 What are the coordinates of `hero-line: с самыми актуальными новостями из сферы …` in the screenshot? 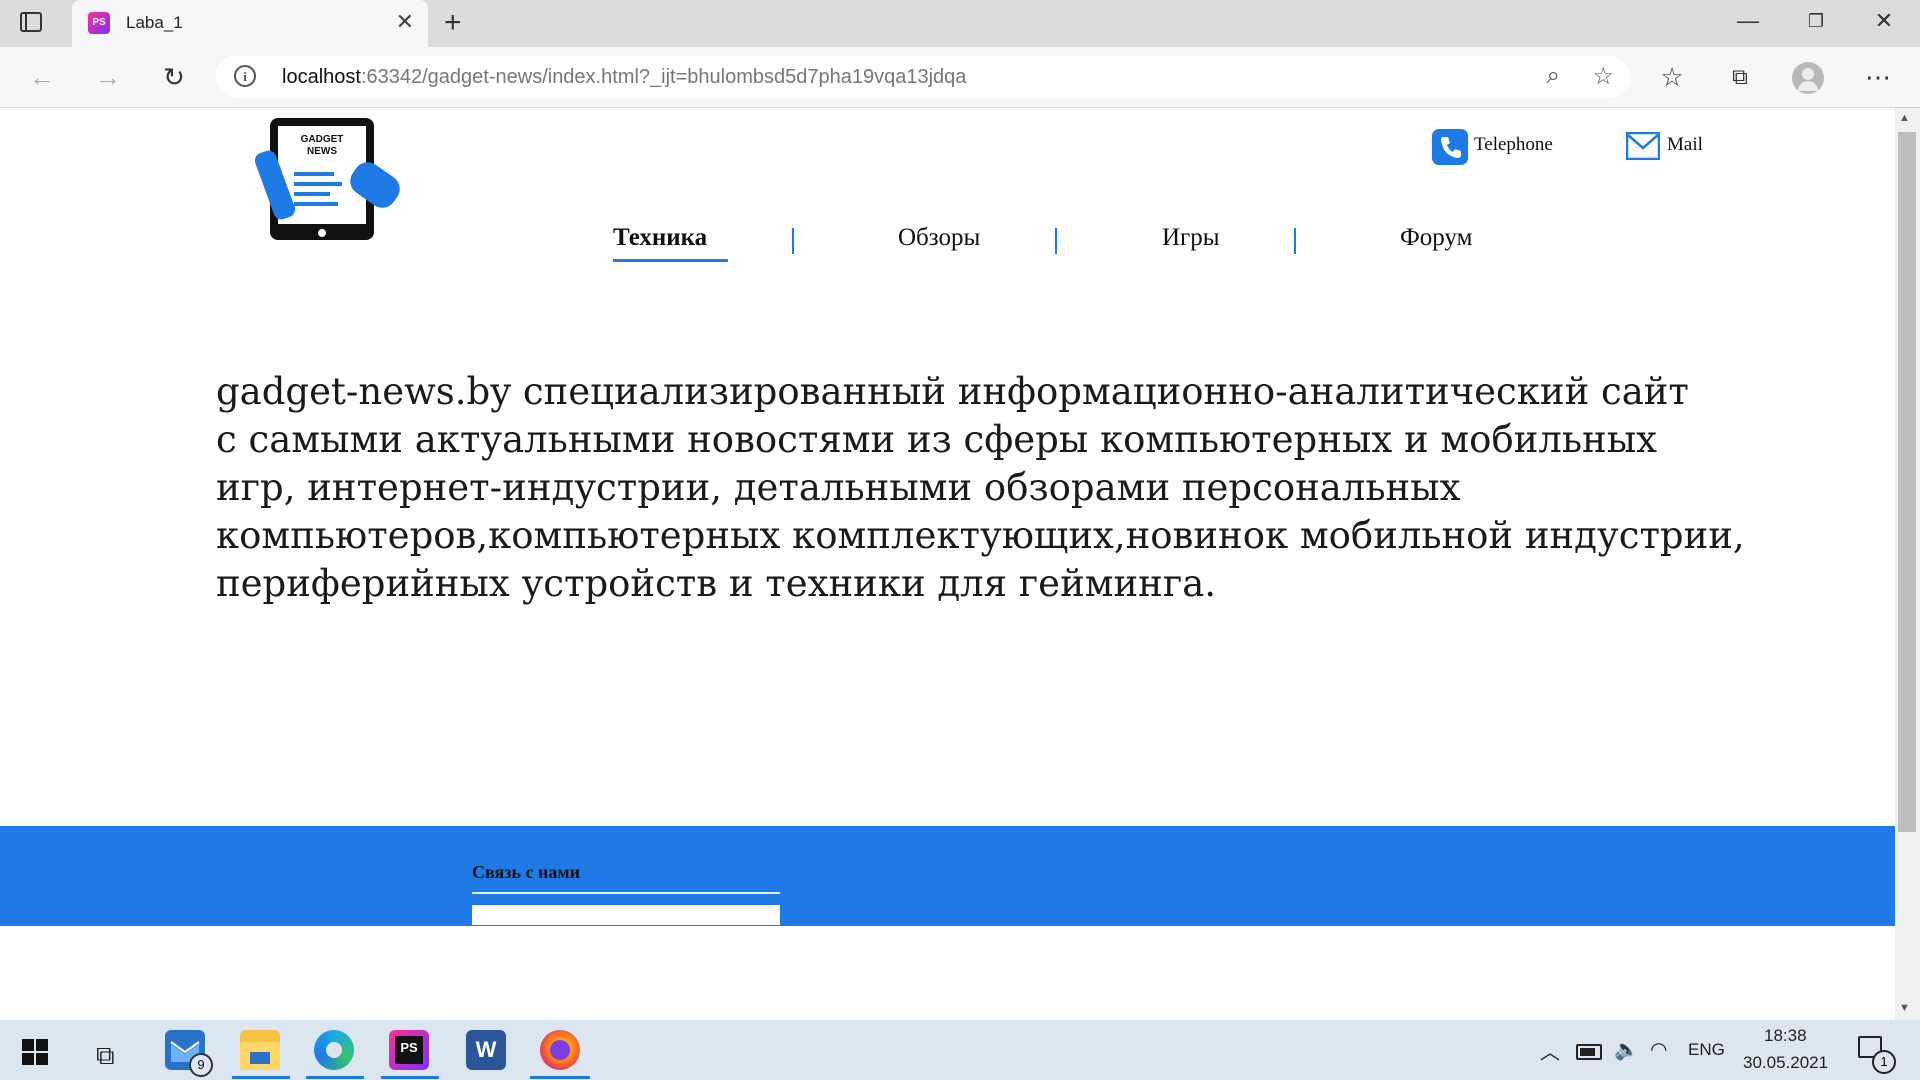 It's located at (937, 439).